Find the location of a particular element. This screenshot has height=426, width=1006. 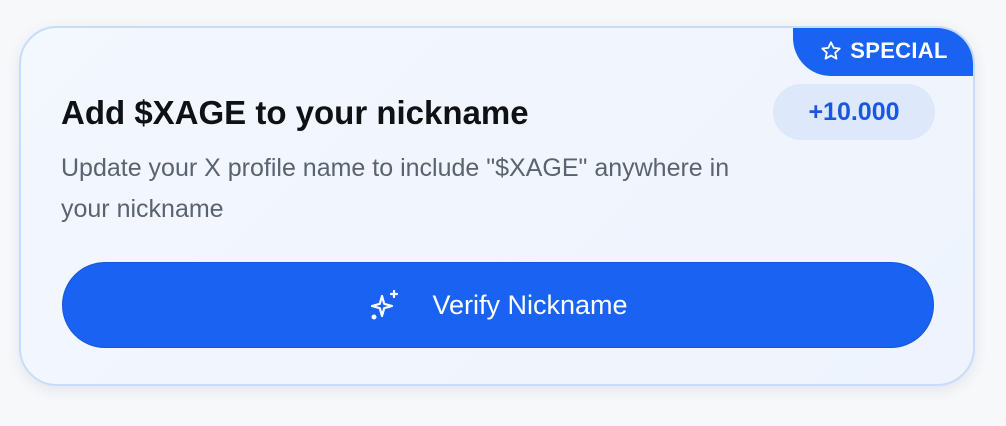

special-badge: SPECIAL is located at coordinates (883, 52).